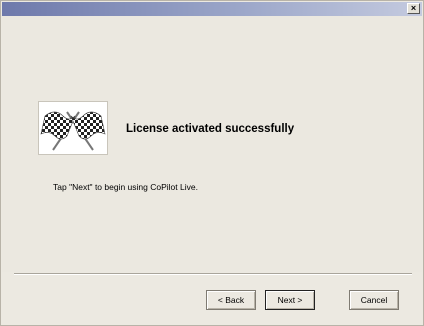 The width and height of the screenshot is (424, 326). Describe the element at coordinates (210, 129) in the screenshot. I see `status-heading: License activated successfully` at that location.